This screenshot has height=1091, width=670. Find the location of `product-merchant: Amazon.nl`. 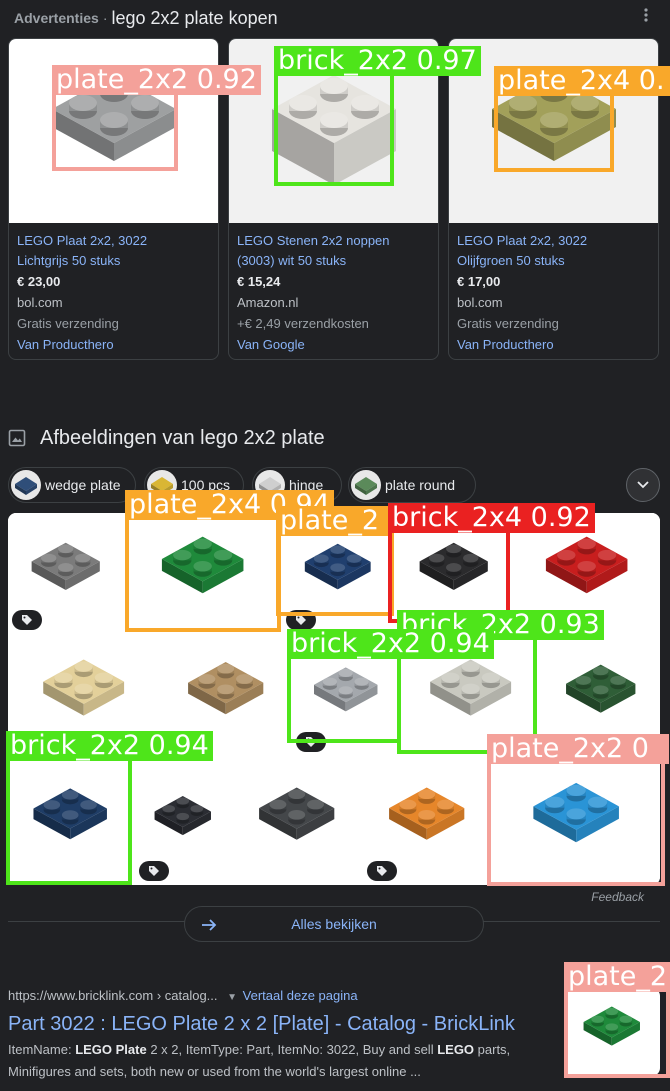

product-merchant: Amazon.nl is located at coordinates (268, 302).